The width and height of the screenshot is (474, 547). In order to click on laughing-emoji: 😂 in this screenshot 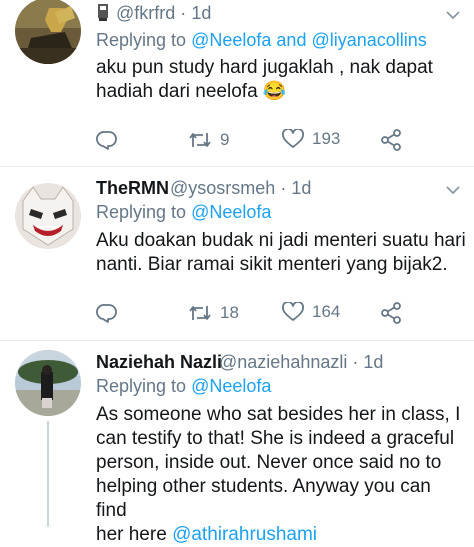, I will do `click(274, 91)`.